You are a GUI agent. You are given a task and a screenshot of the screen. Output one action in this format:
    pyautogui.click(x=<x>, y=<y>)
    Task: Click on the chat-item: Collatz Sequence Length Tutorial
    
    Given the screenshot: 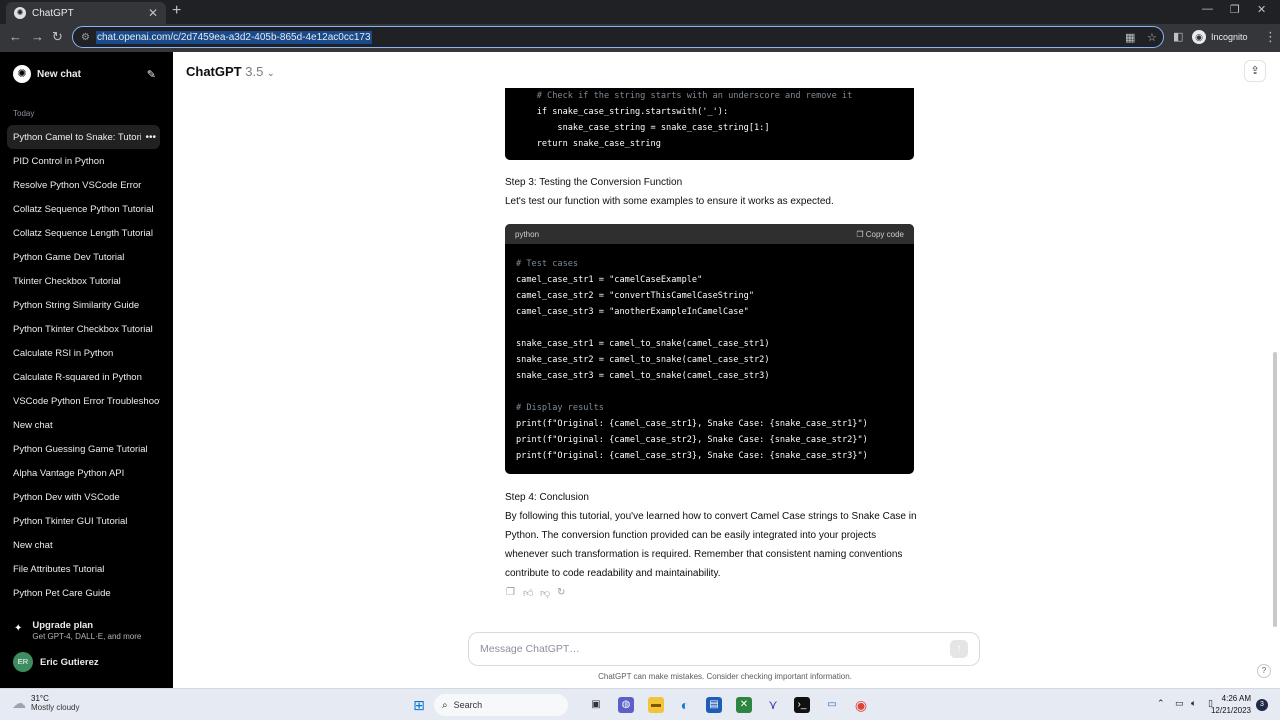 What is the action you would take?
    pyautogui.click(x=83, y=233)
    